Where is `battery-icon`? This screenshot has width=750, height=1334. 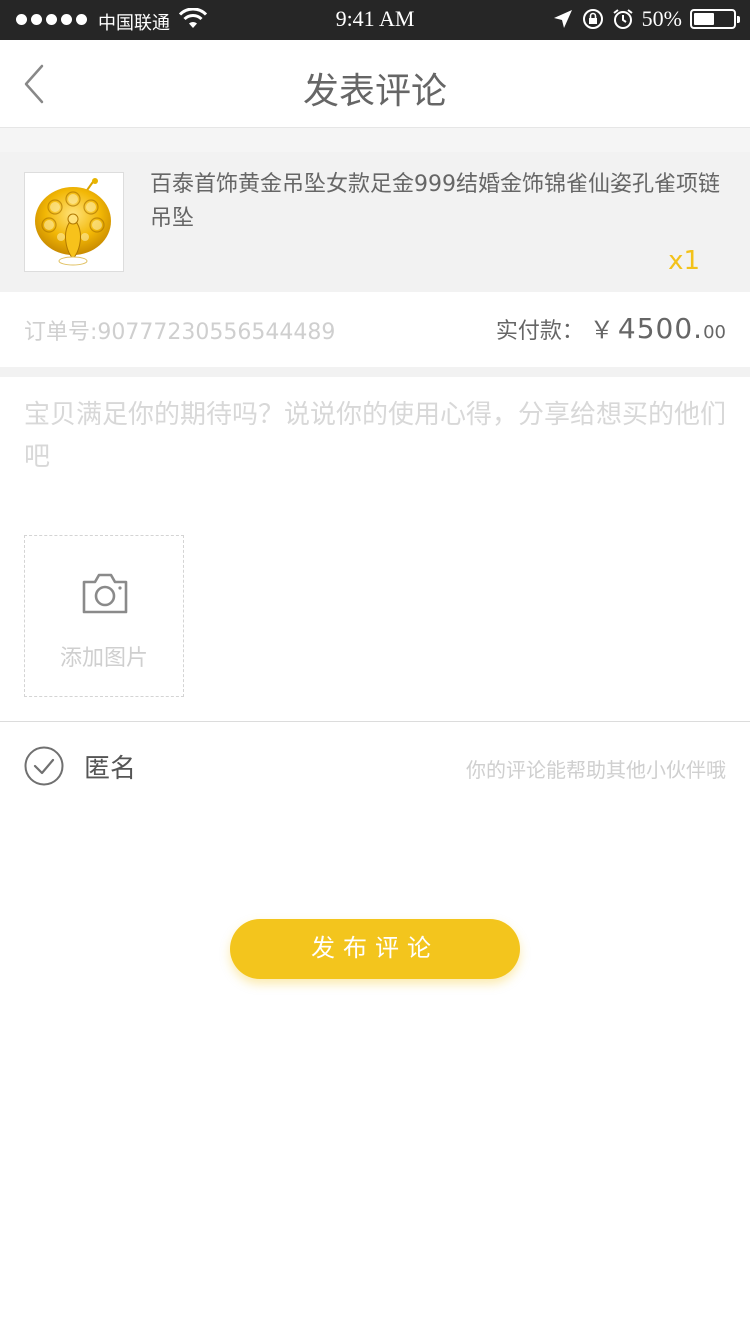 battery-icon is located at coordinates (715, 19).